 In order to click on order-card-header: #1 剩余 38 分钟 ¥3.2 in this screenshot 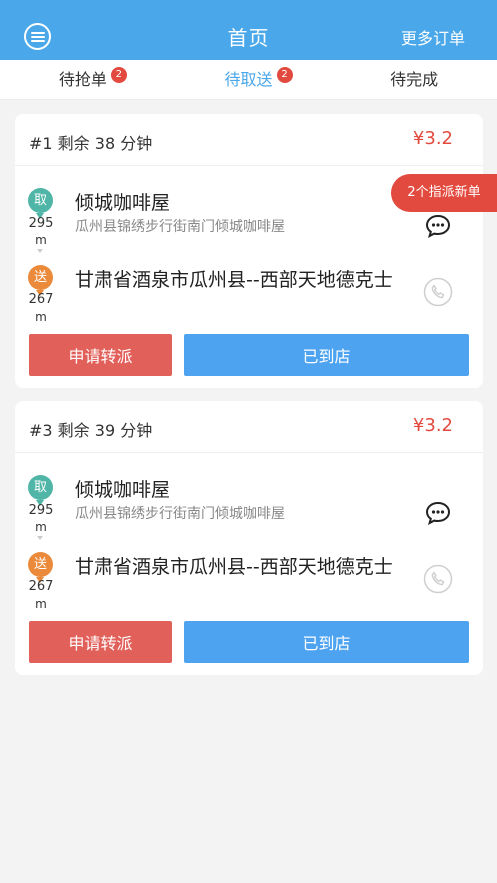, I will do `click(249, 140)`.